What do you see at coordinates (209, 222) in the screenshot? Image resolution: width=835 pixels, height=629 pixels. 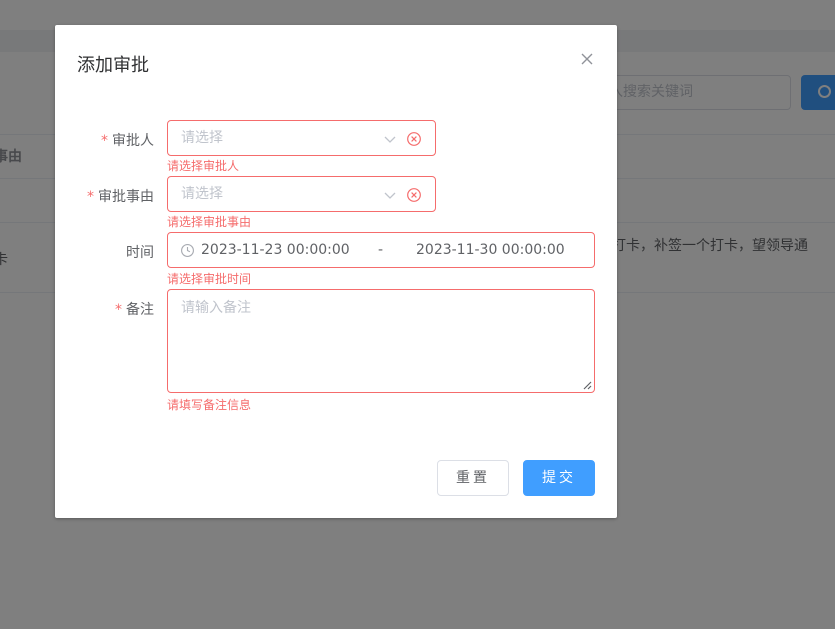 I see `reason-error: 请选择审批事由` at bounding box center [209, 222].